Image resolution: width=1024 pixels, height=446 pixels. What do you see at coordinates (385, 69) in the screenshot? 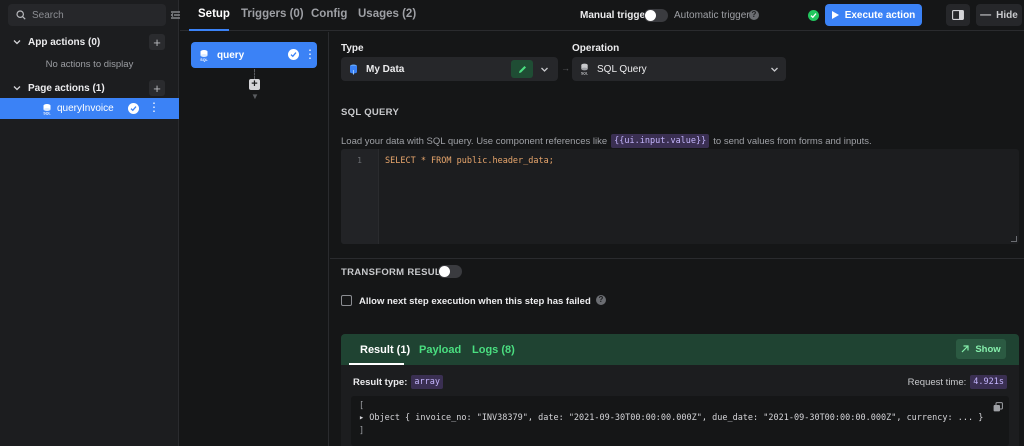
I see `type-value: My Data` at bounding box center [385, 69].